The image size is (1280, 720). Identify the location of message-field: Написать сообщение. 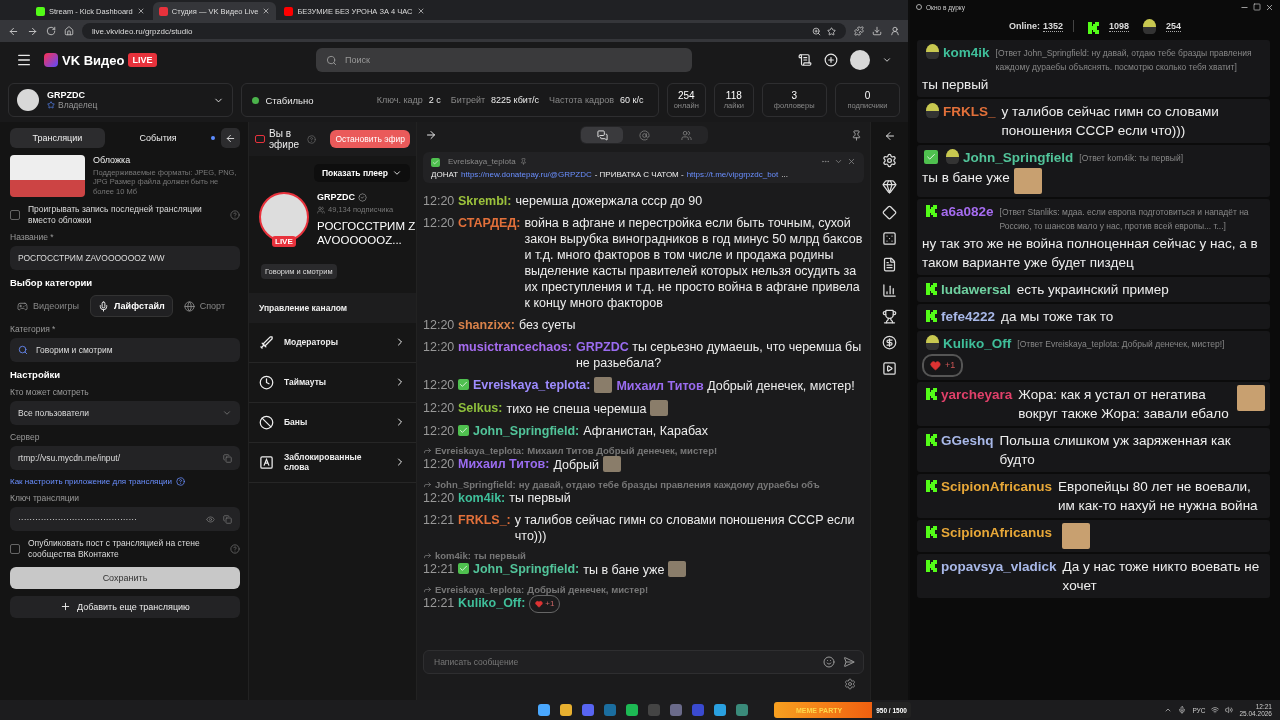
(643, 662).